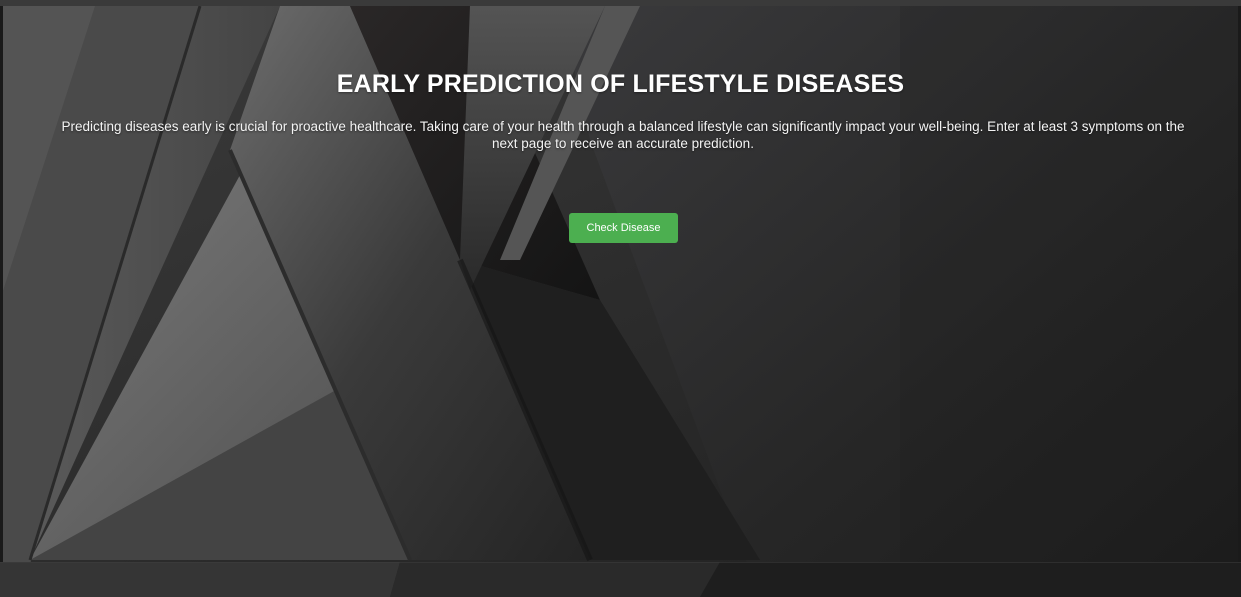 The height and width of the screenshot is (597, 1241). What do you see at coordinates (623, 228) in the screenshot?
I see `check-disease-button: Check Disease` at bounding box center [623, 228].